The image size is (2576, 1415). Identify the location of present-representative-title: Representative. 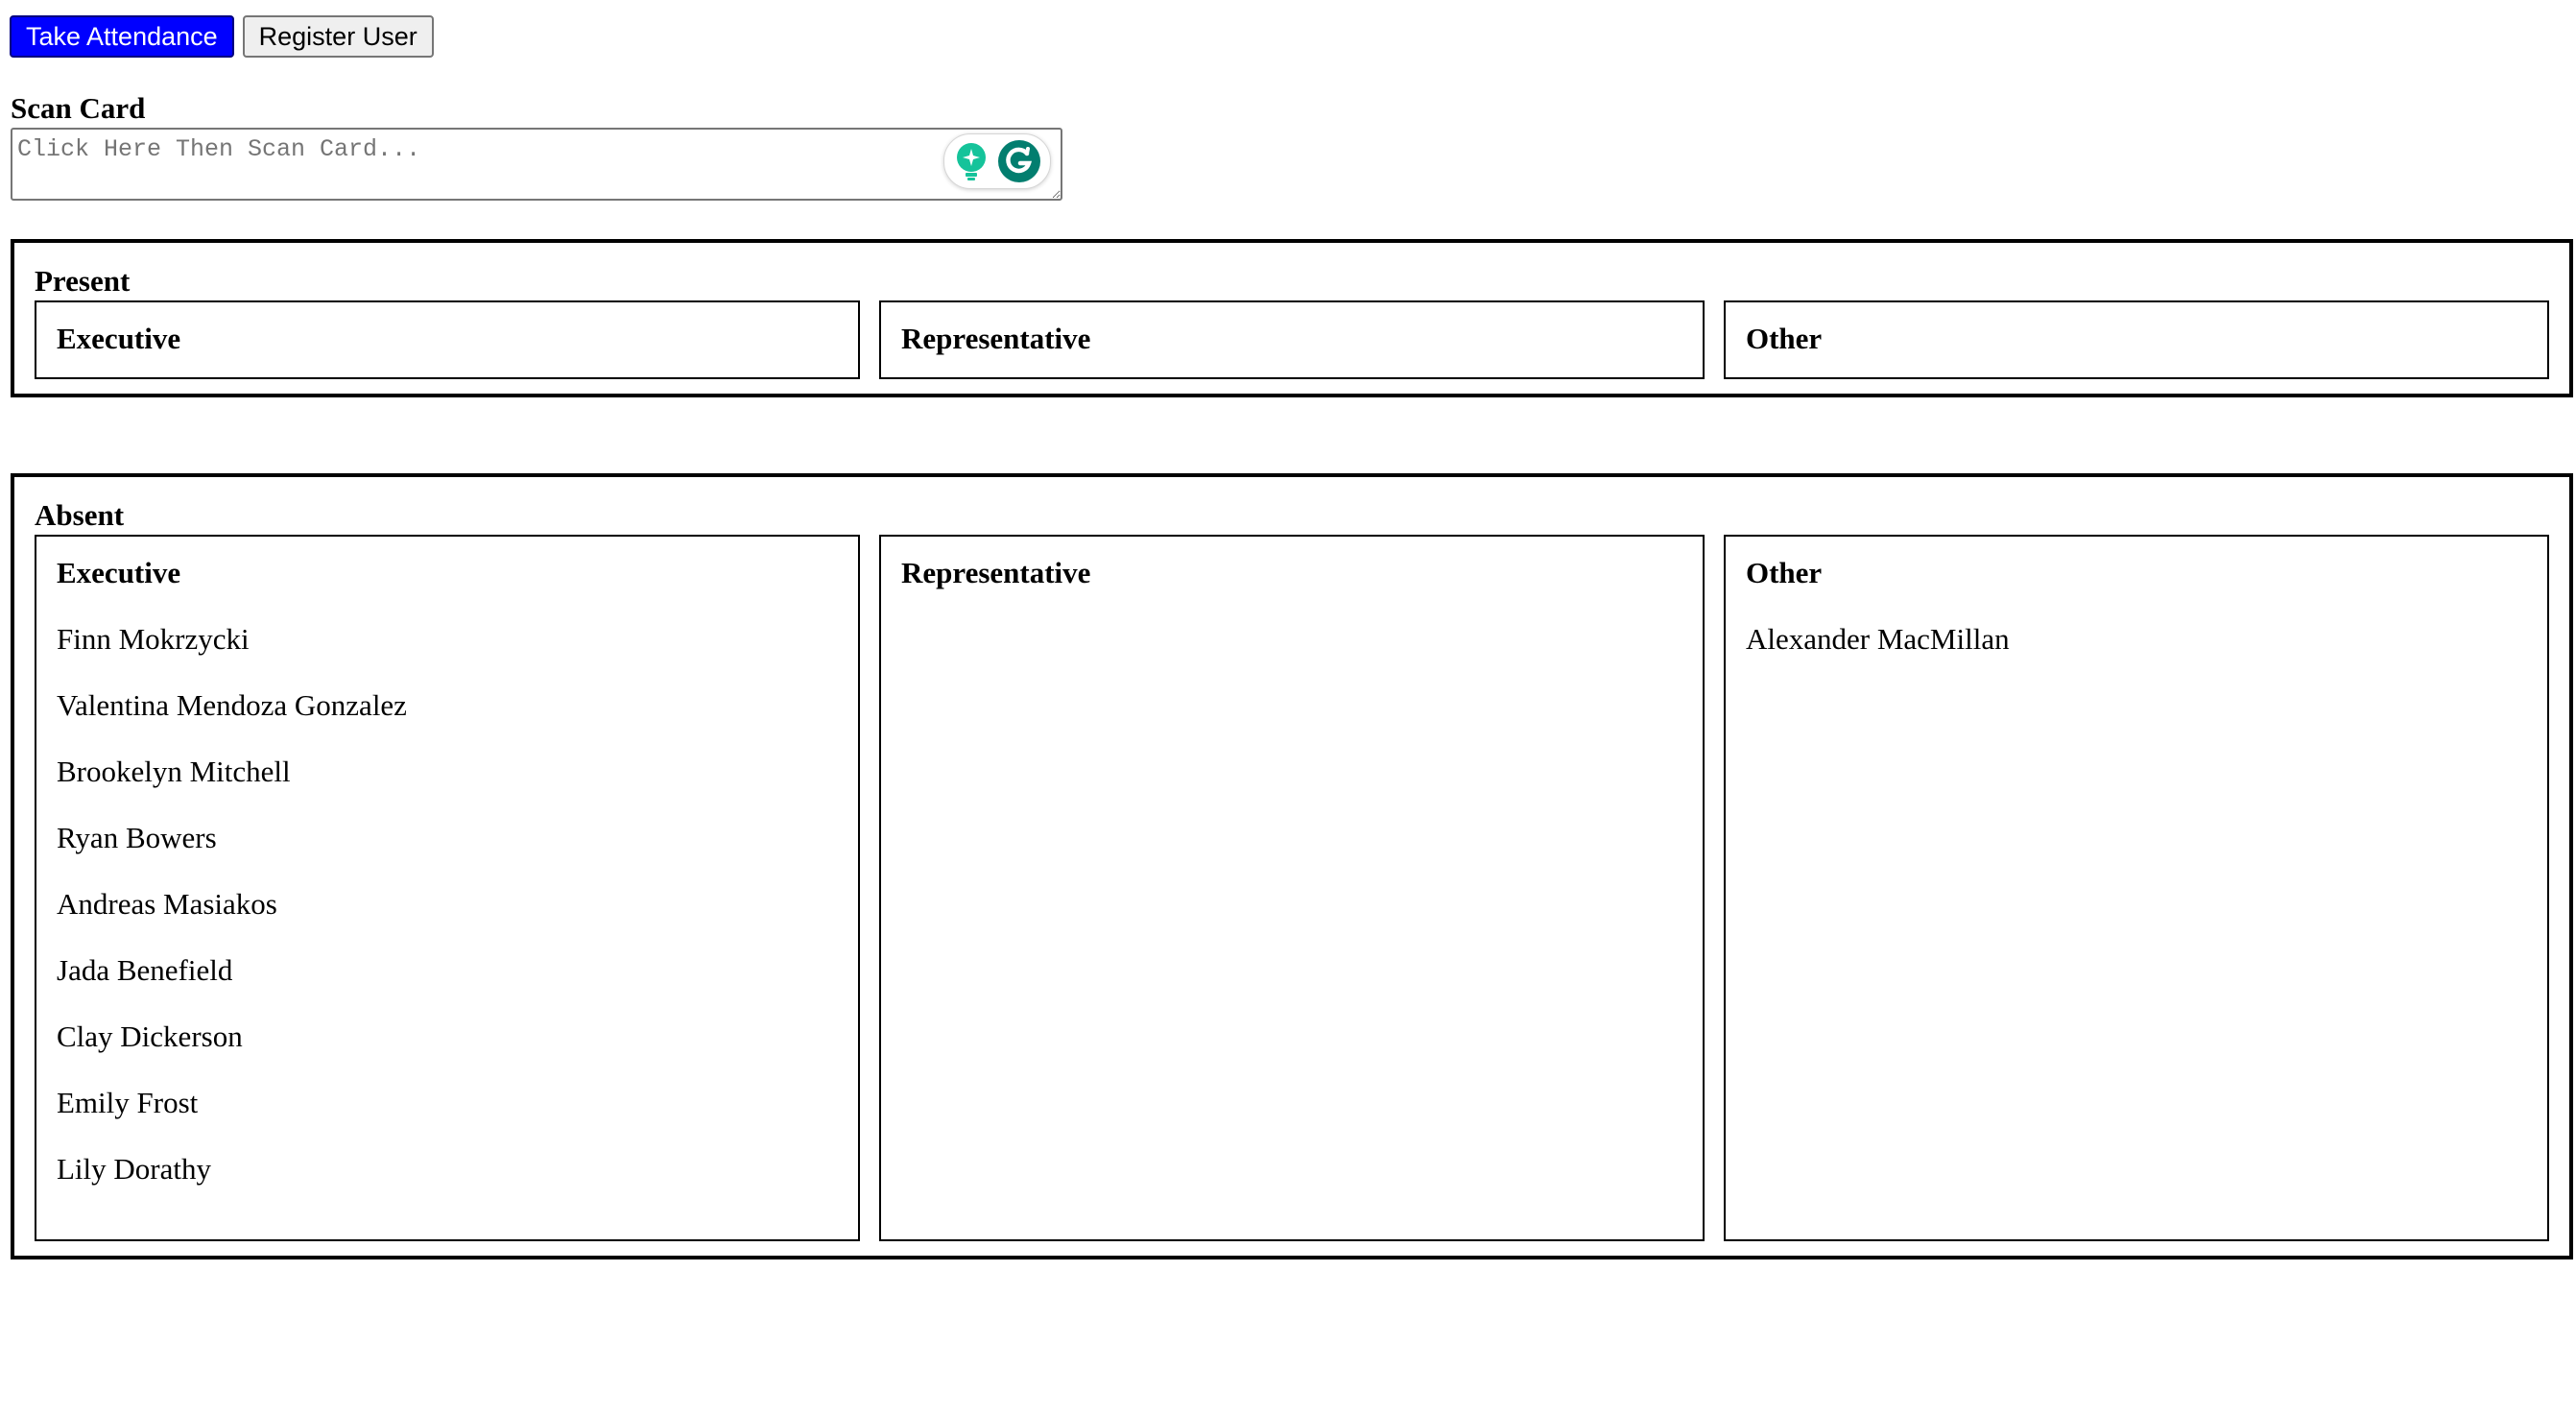
(996, 338).